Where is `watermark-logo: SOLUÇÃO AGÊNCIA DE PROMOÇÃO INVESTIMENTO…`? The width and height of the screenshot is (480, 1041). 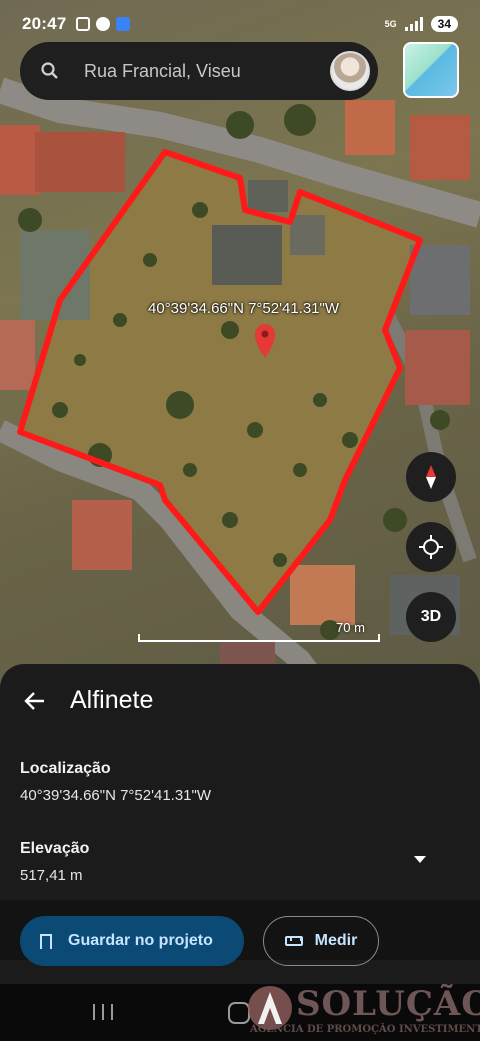 watermark-logo: SOLUÇÃO AGÊNCIA DE PROMOÇÃO INVESTIMENTO… is located at coordinates (360, 1009).